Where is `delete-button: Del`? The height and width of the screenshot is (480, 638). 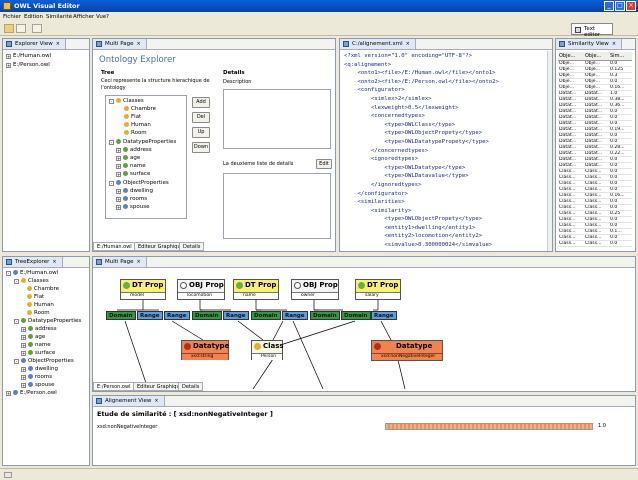
delete-button: Del is located at coordinates (201, 117).